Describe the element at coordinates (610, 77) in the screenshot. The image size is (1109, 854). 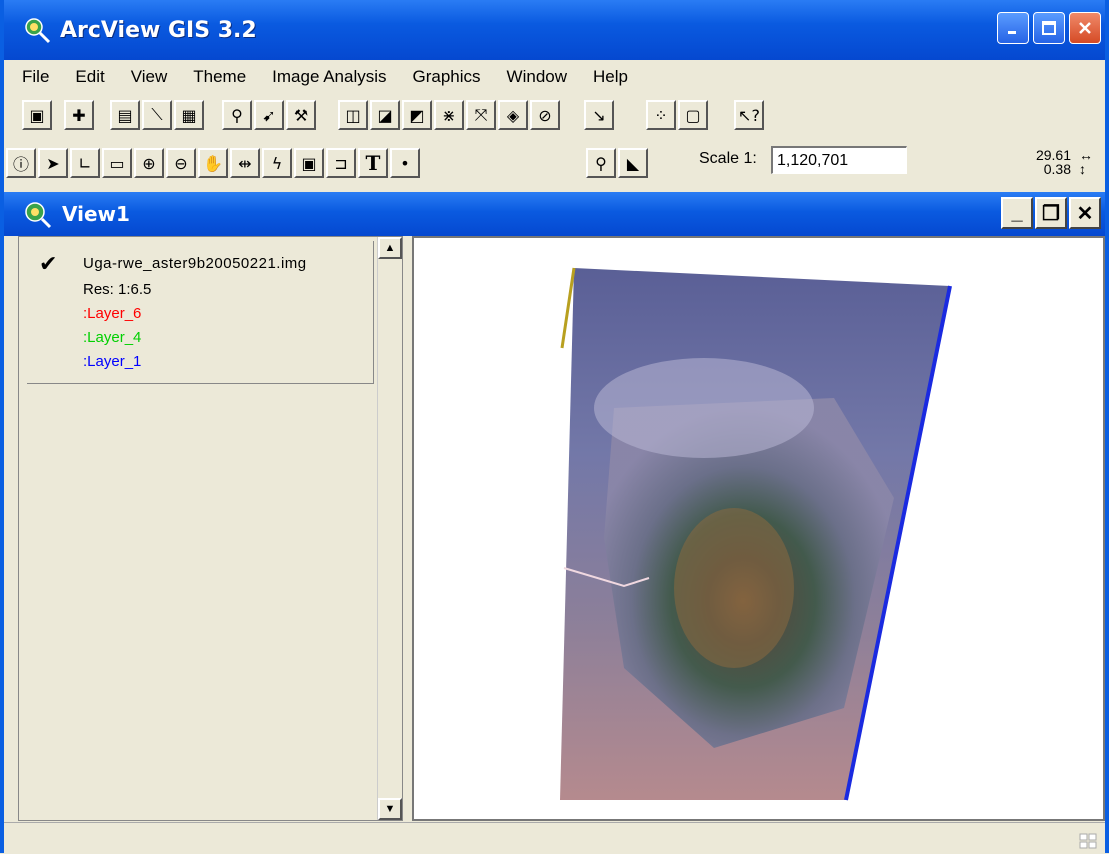
I see `menu-help: Help` at that location.